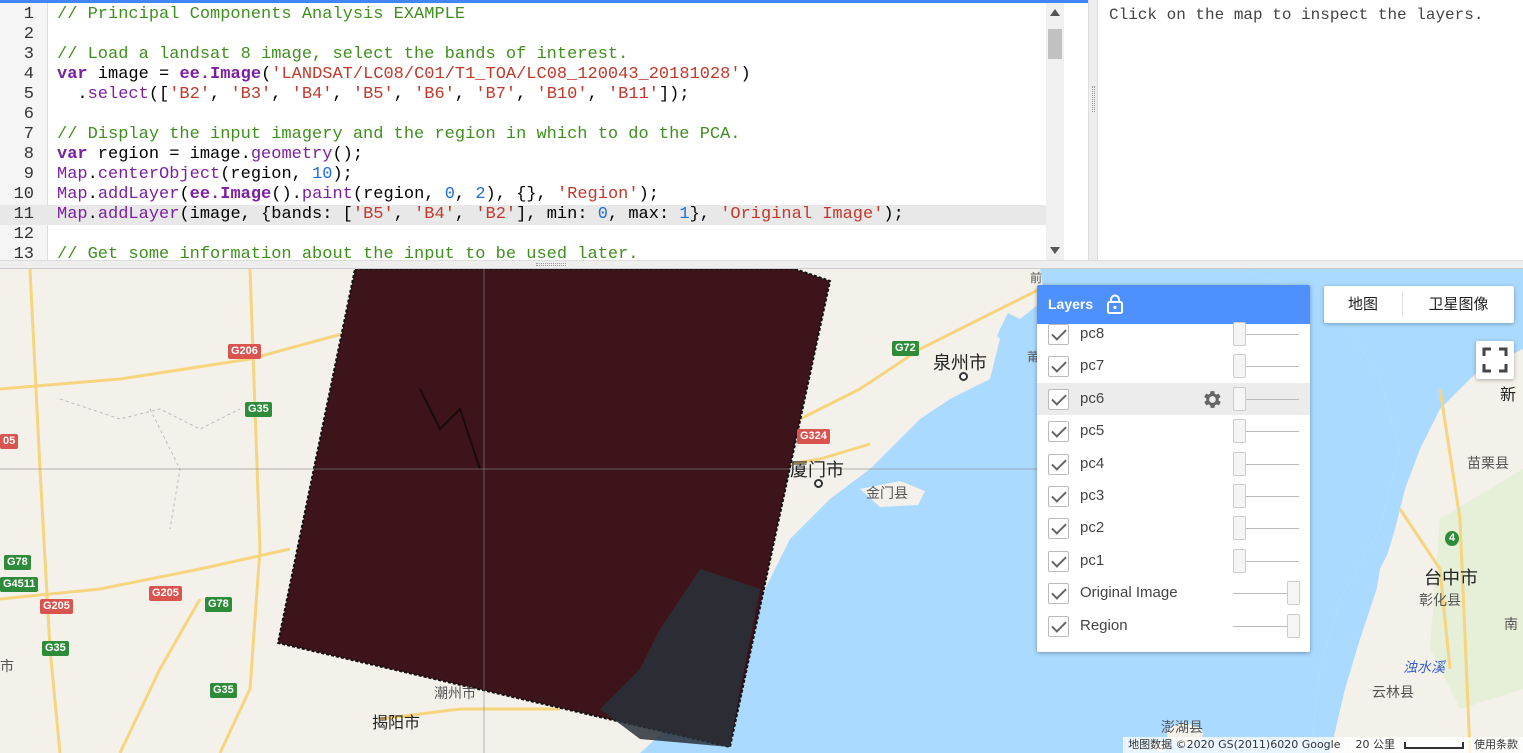 This screenshot has width=1523, height=753. I want to click on line-number: 1, so click(28, 14).